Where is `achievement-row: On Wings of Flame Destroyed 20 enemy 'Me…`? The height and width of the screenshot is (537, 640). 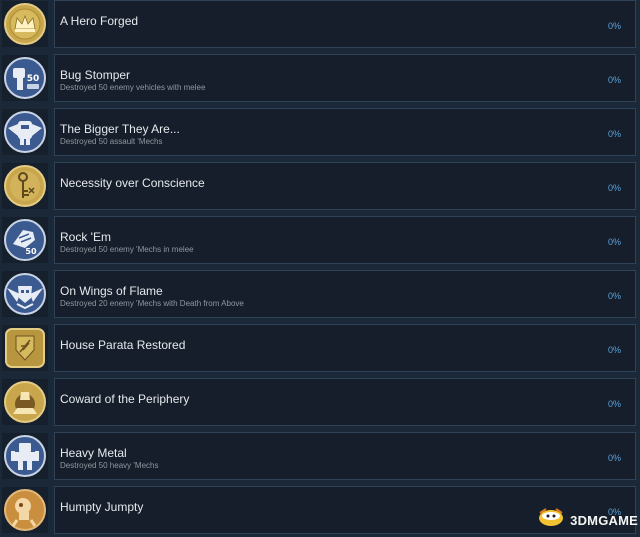 achievement-row: On Wings of Flame Destroyed 20 enemy 'Me… is located at coordinates (320, 295).